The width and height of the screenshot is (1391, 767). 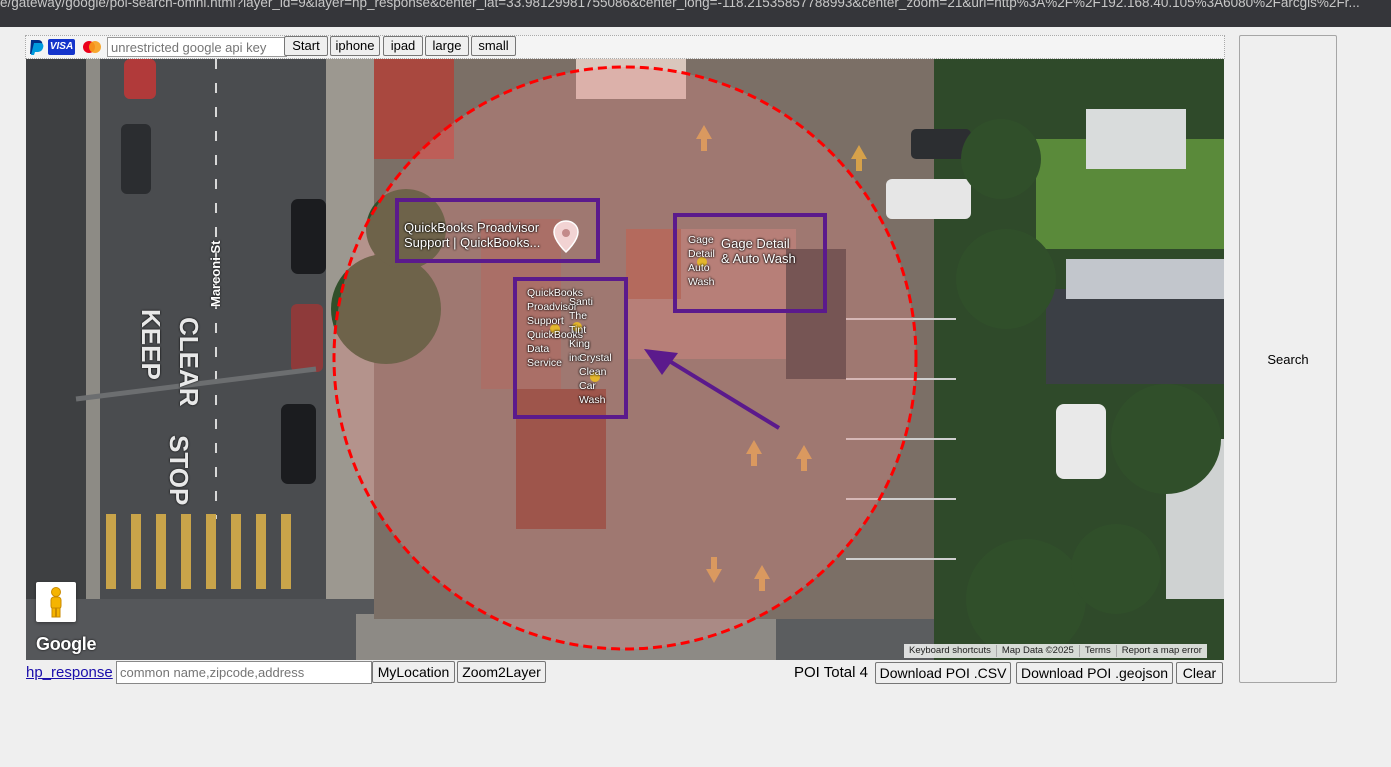 What do you see at coordinates (197, 47) in the screenshot?
I see `api-key-input` at bounding box center [197, 47].